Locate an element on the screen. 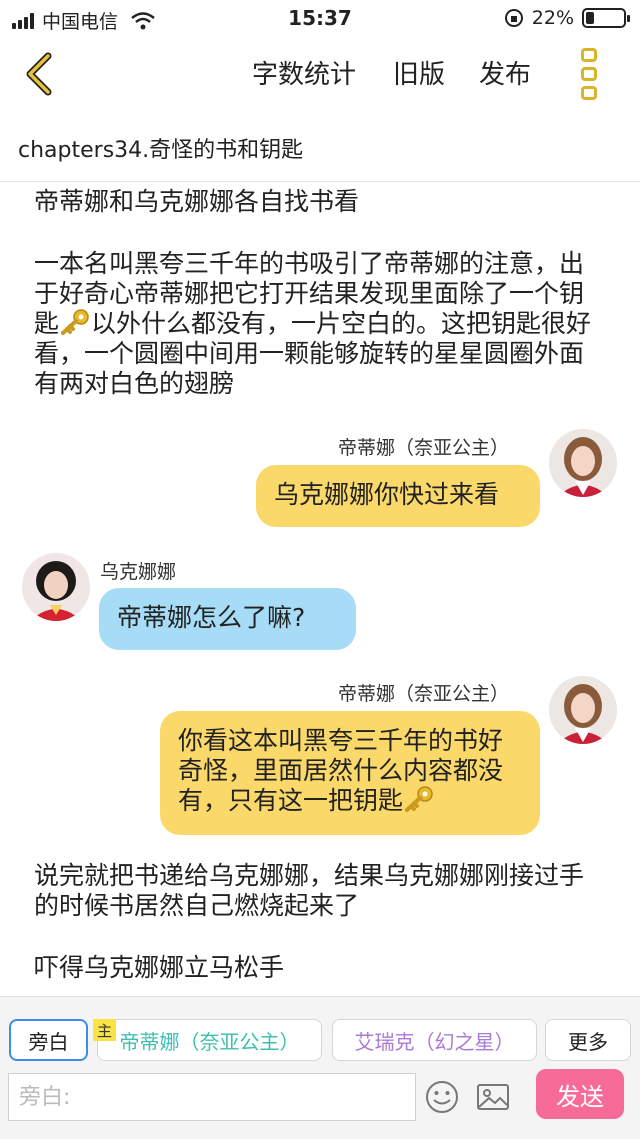 The height and width of the screenshot is (1139, 640). nav-bar: 字数统计 旧版 发布 is located at coordinates (320, 74).